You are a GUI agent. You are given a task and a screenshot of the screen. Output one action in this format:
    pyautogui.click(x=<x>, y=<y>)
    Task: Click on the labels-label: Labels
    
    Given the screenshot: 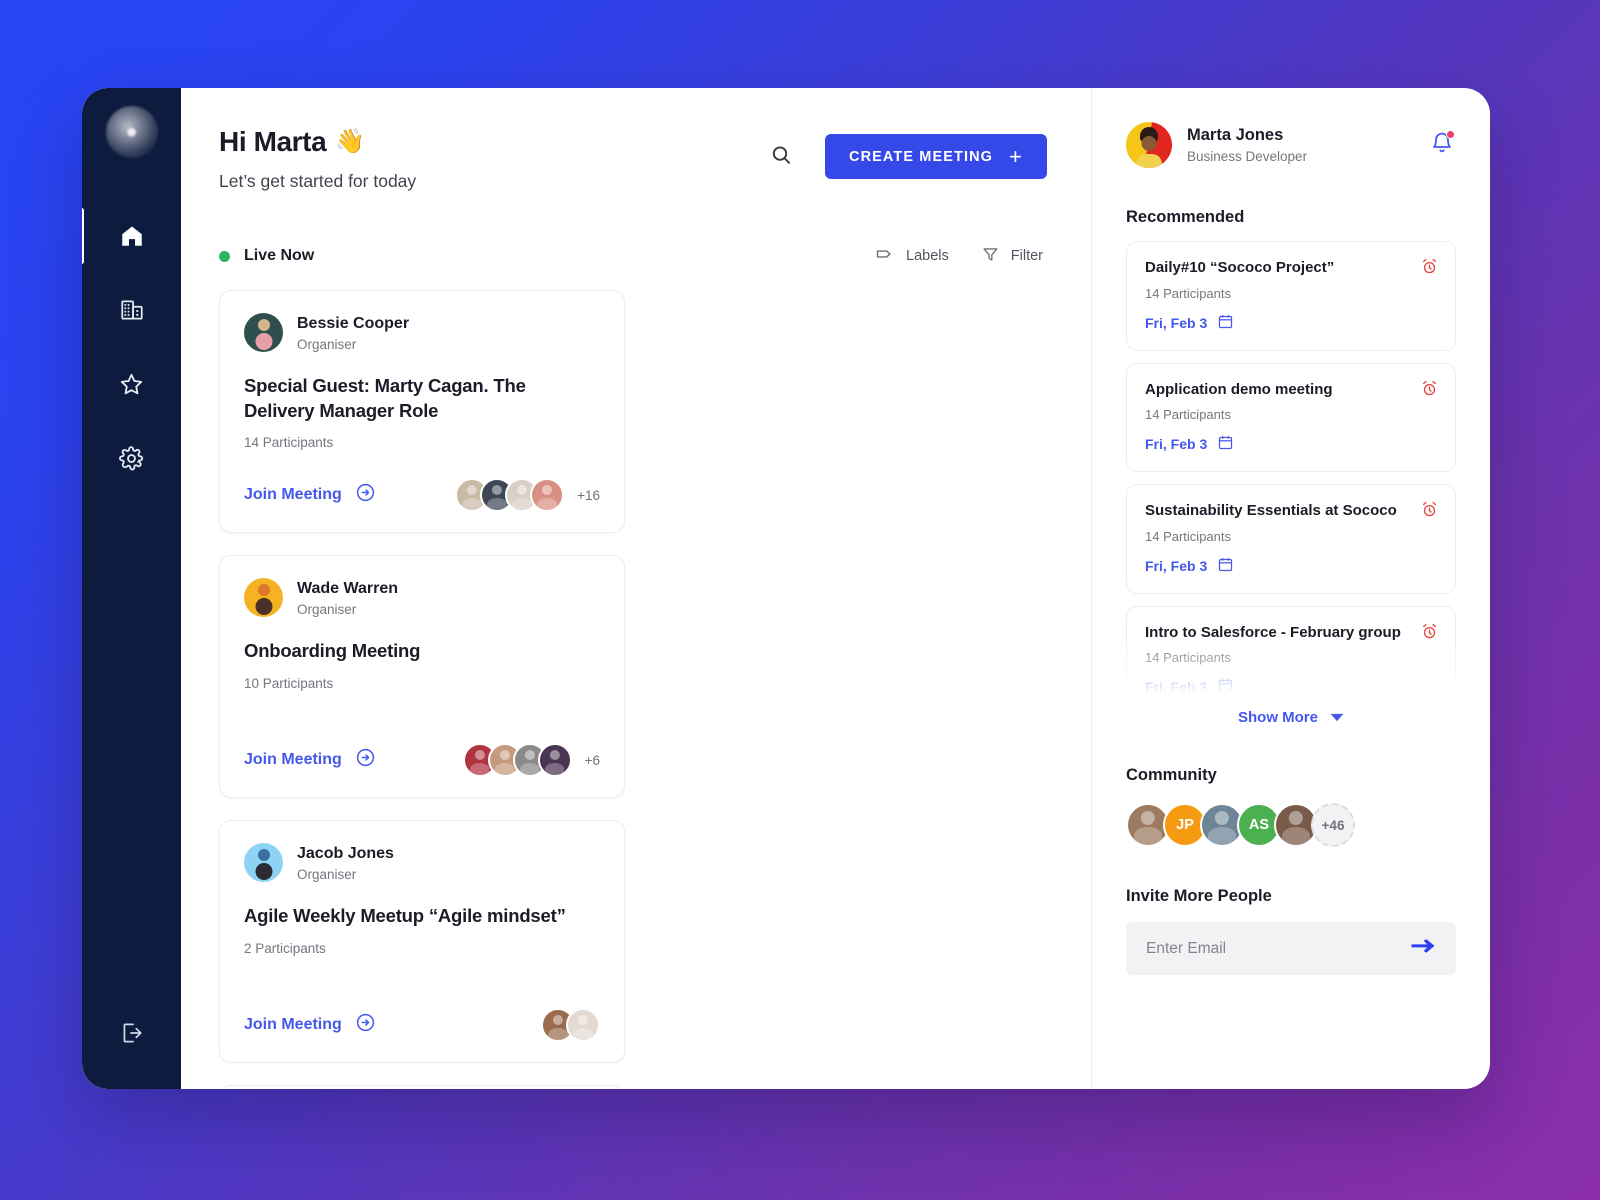 What is the action you would take?
    pyautogui.click(x=927, y=256)
    